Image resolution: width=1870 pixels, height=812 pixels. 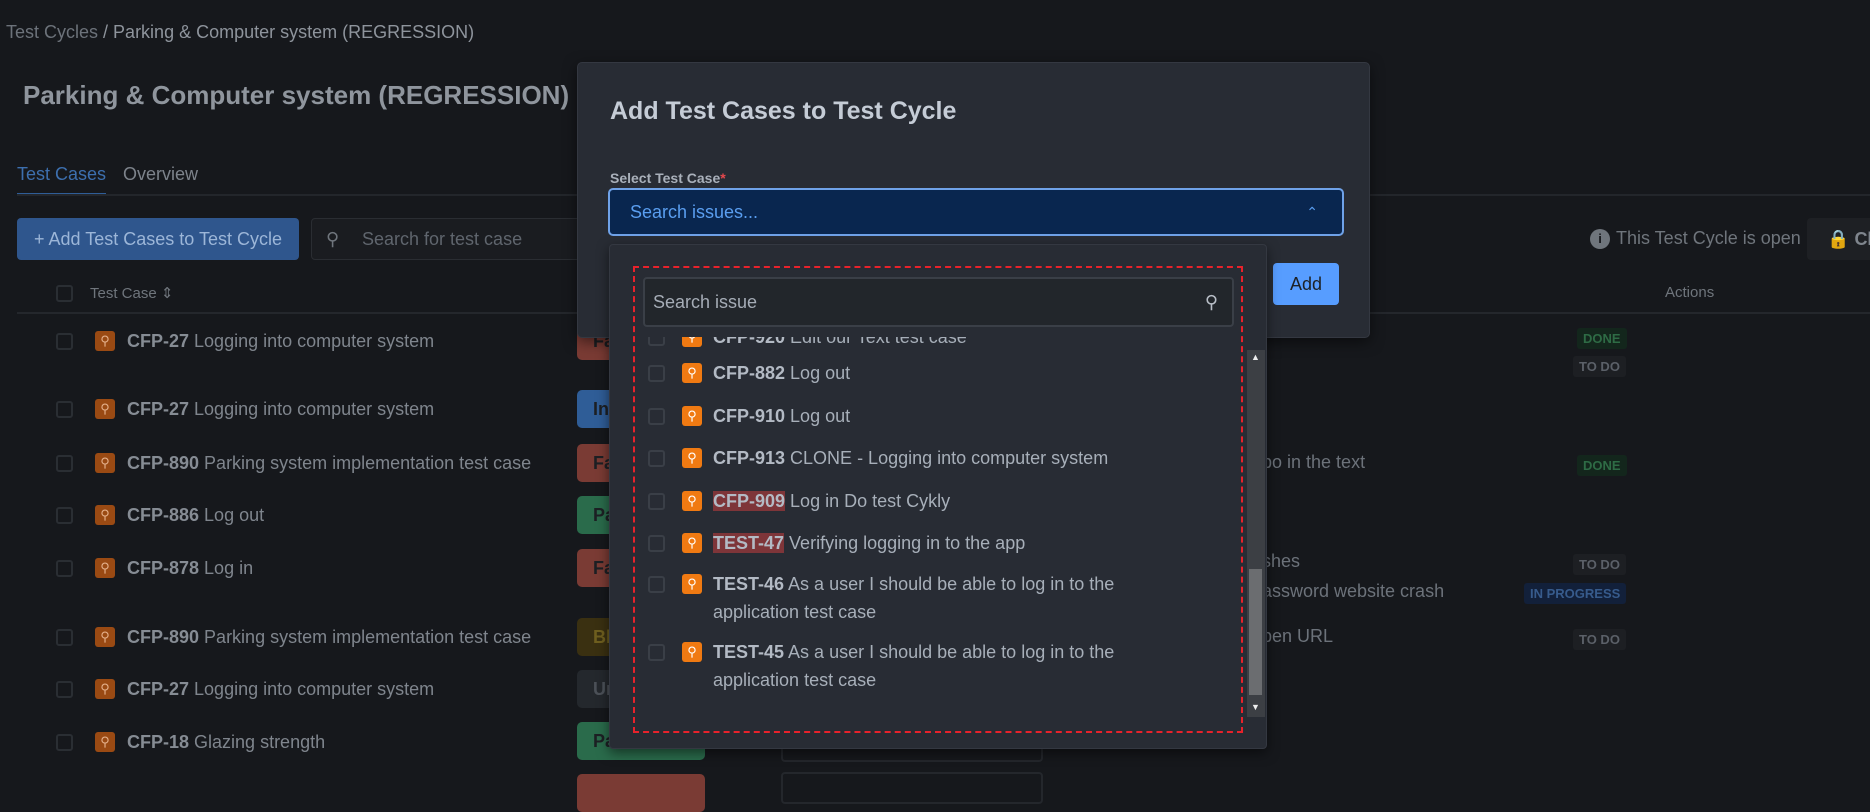 I want to click on breadcrumb-current: Parking & Computer system (REGRESSION), so click(x=294, y=32).